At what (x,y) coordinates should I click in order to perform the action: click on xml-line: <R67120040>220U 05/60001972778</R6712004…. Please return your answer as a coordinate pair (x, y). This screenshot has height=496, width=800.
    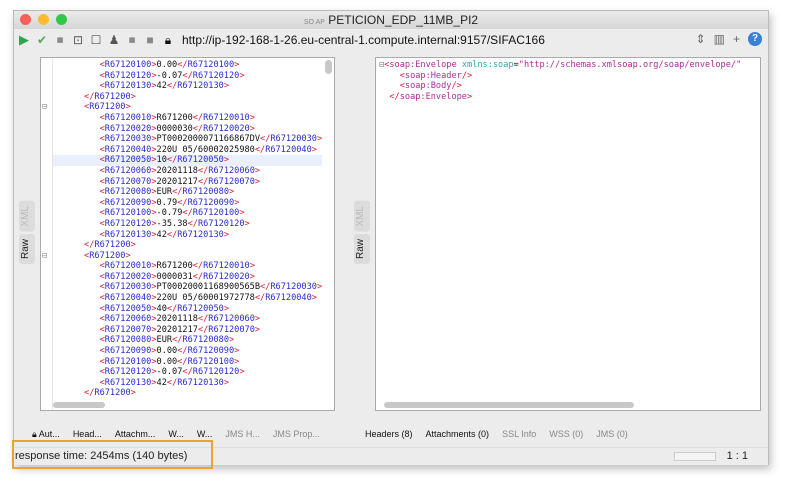
    Looking at the image, I should click on (208, 298).